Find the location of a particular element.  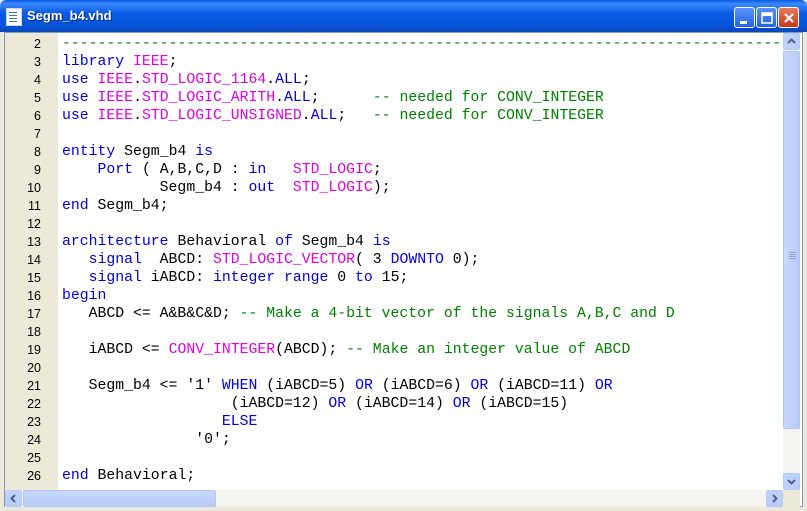

code-token: is is located at coordinates (381, 242).